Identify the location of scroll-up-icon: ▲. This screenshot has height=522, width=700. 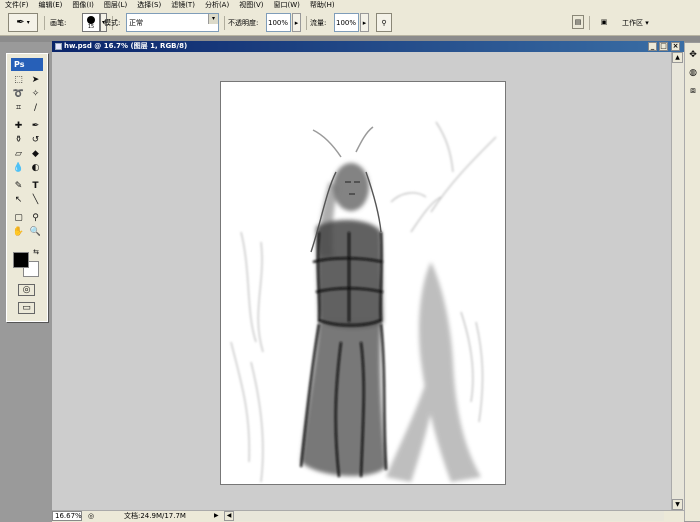
(677, 57).